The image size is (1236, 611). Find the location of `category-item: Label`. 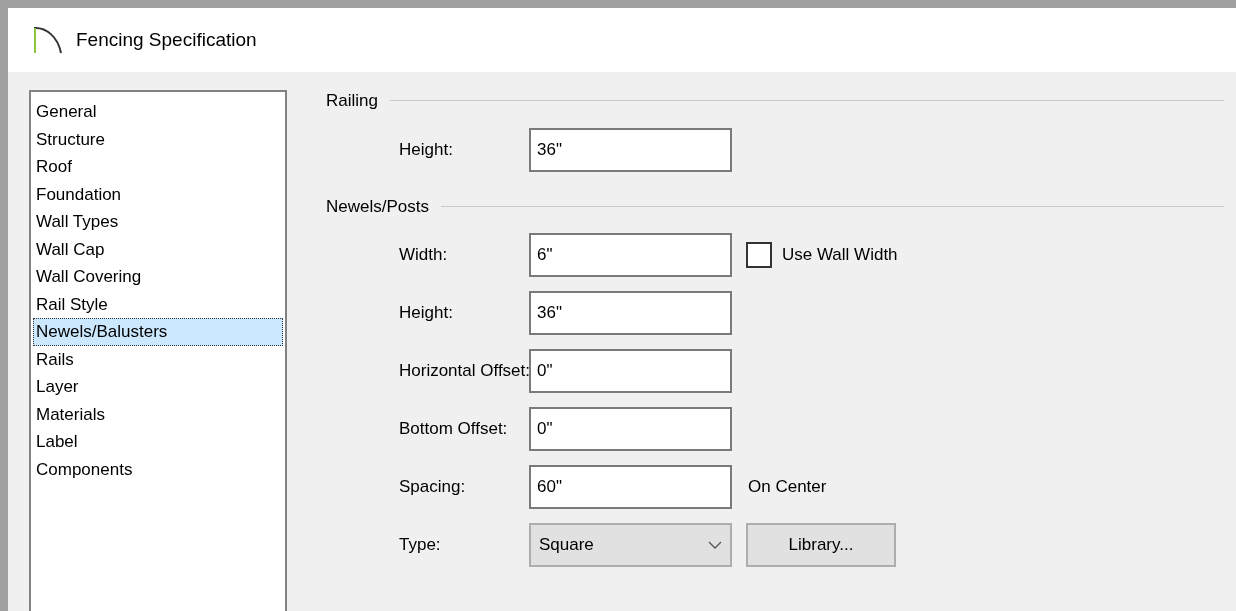

category-item: Label is located at coordinates (158, 442).